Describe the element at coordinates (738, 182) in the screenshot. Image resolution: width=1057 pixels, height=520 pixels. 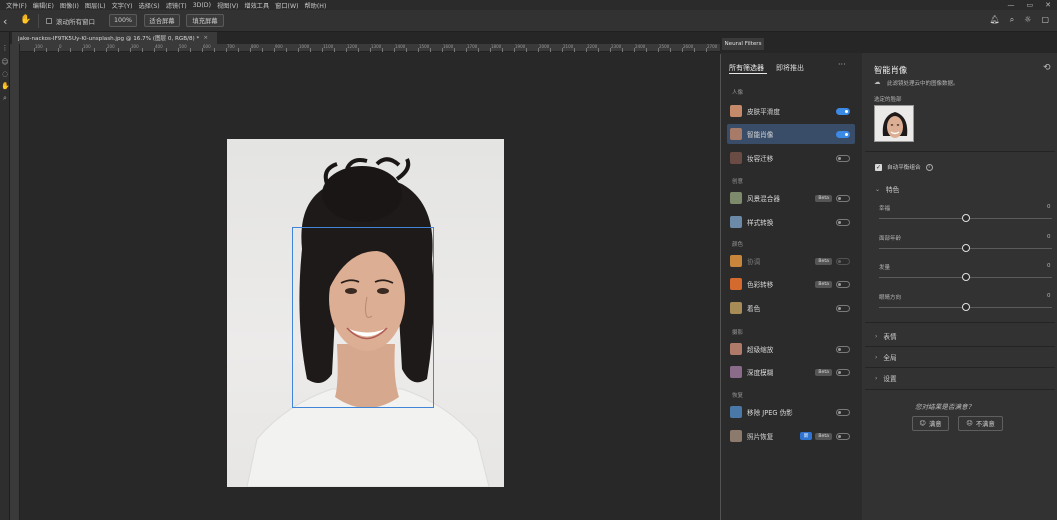
I see `filter-category-label: 创意` at that location.